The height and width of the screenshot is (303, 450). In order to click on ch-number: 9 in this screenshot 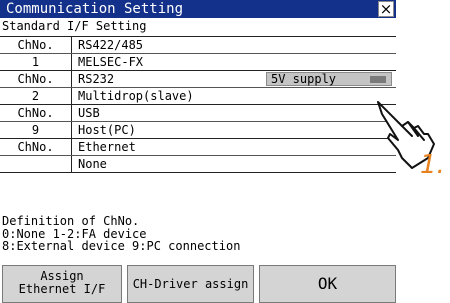, I will do `click(36, 130)`.